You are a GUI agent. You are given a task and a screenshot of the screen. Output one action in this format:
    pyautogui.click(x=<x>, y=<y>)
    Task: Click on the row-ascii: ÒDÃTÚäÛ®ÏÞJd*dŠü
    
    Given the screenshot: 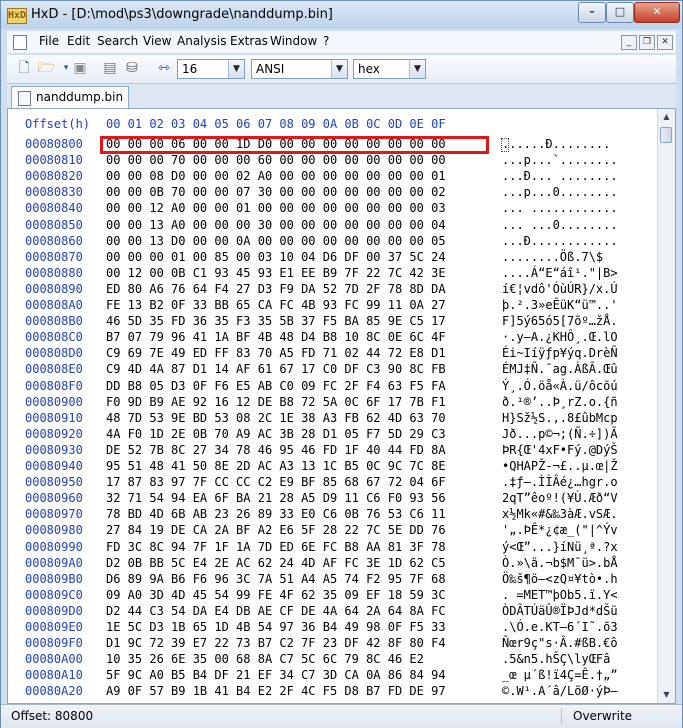 What is the action you would take?
    pyautogui.click(x=560, y=611)
    